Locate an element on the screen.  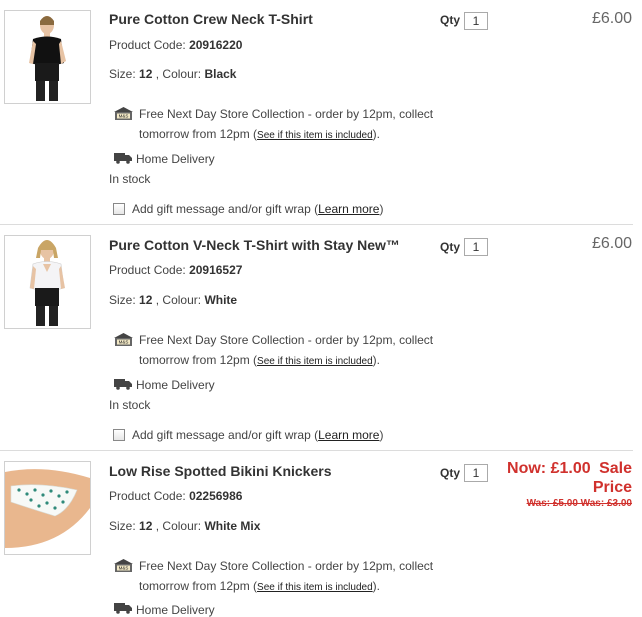
product-code: Product Code: 02256986 is located at coordinates (175, 496).